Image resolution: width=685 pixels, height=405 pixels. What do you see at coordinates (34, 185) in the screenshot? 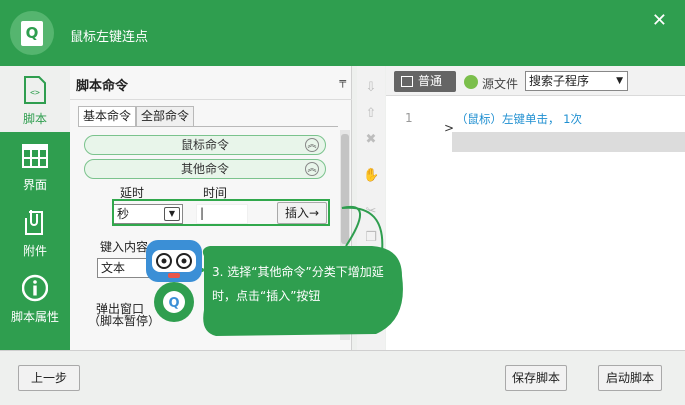
I see `nav-label-layout: 界面` at bounding box center [34, 185].